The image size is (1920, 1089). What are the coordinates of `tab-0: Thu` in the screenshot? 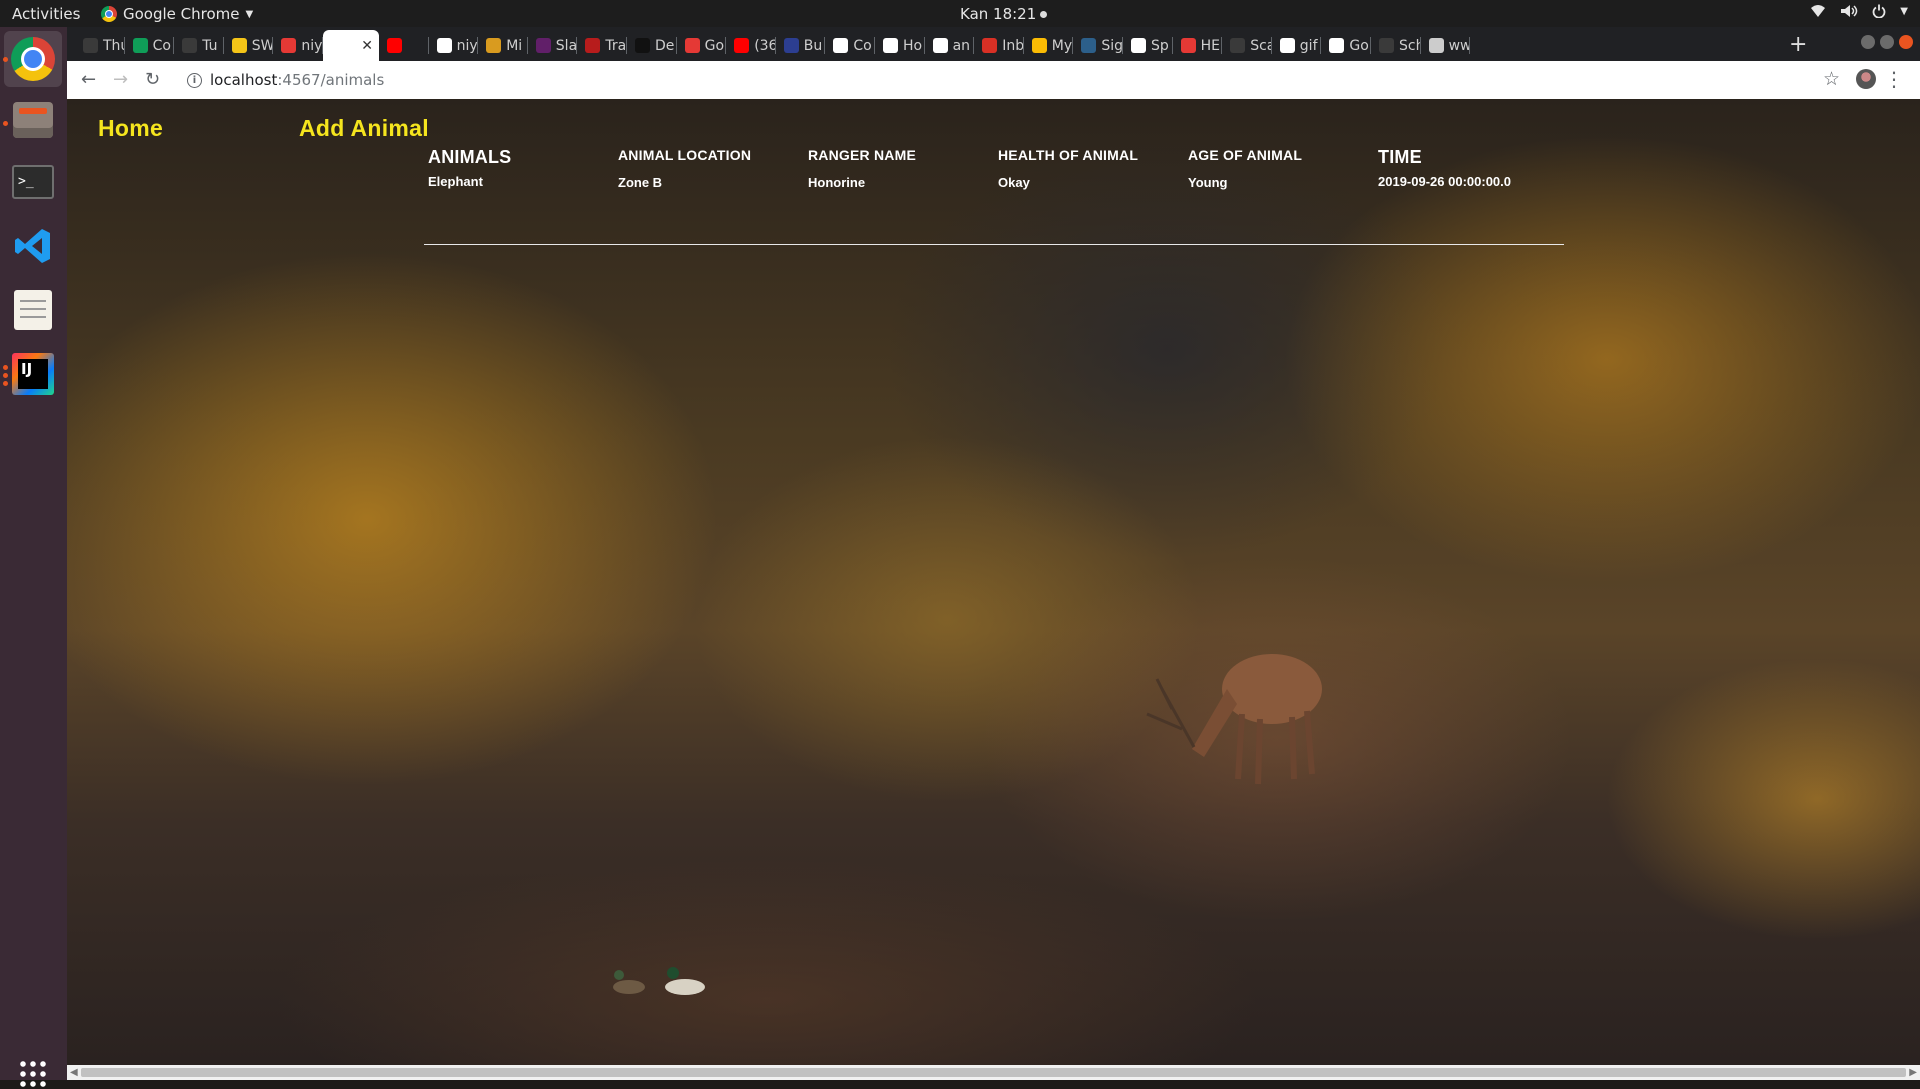 It's located at (100, 45).